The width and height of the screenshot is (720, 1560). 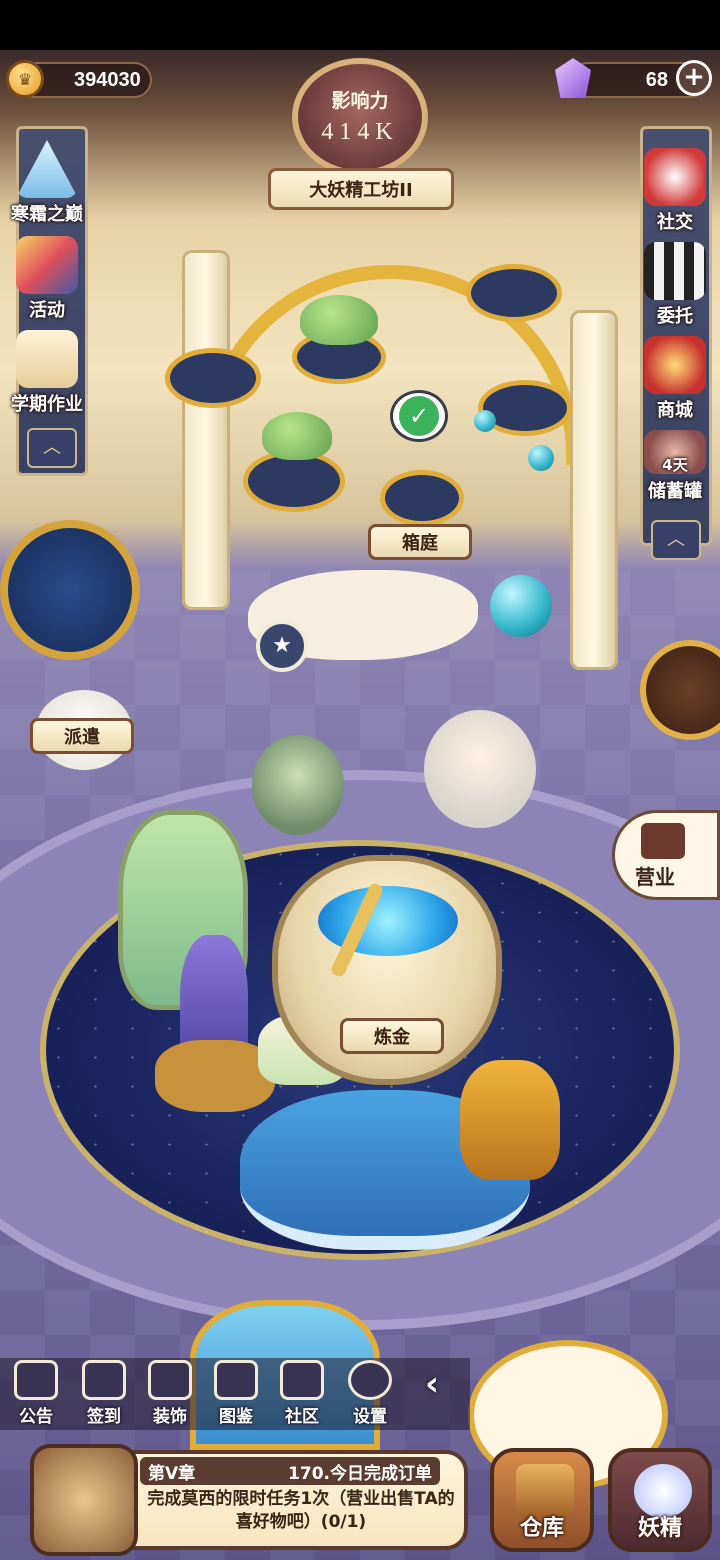 I want to click on fairy-button: 妖精, so click(x=660, y=1500).